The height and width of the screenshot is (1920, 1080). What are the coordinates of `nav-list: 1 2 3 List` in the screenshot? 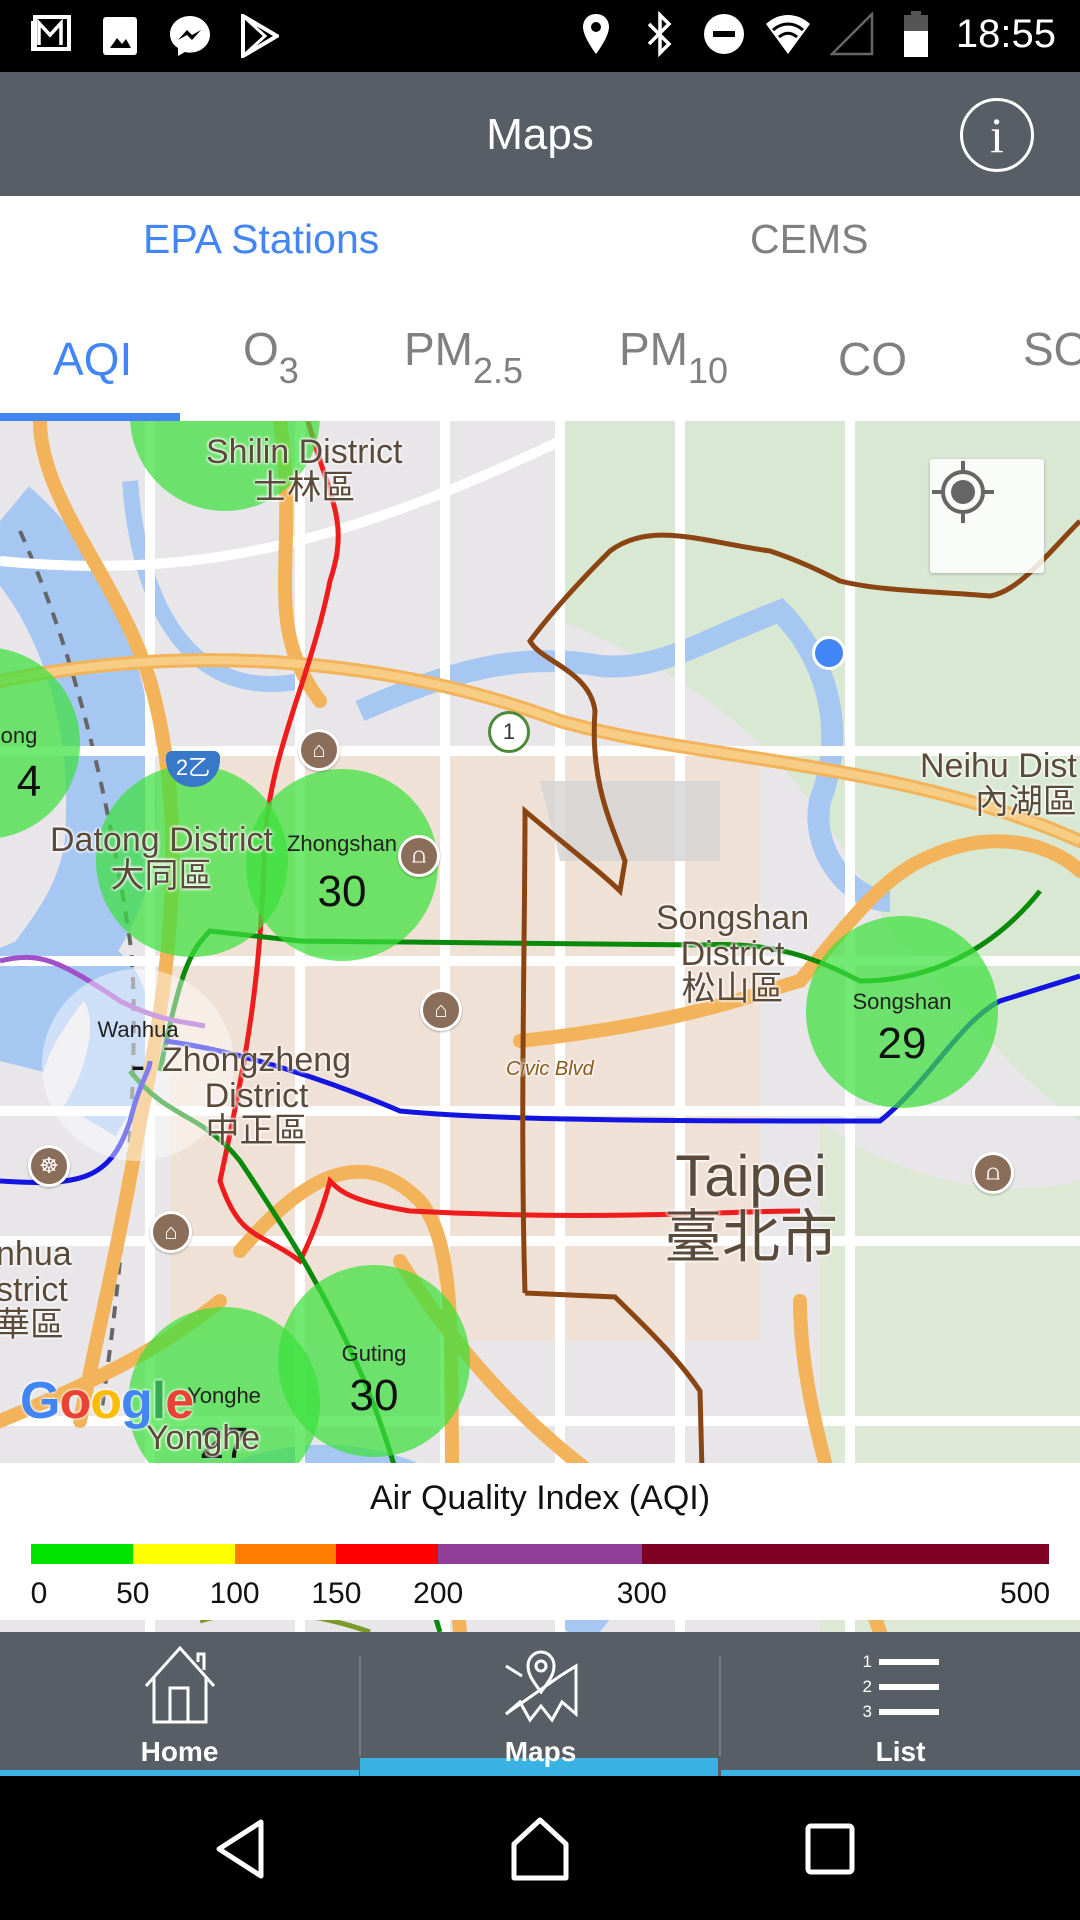 It's located at (900, 1704).